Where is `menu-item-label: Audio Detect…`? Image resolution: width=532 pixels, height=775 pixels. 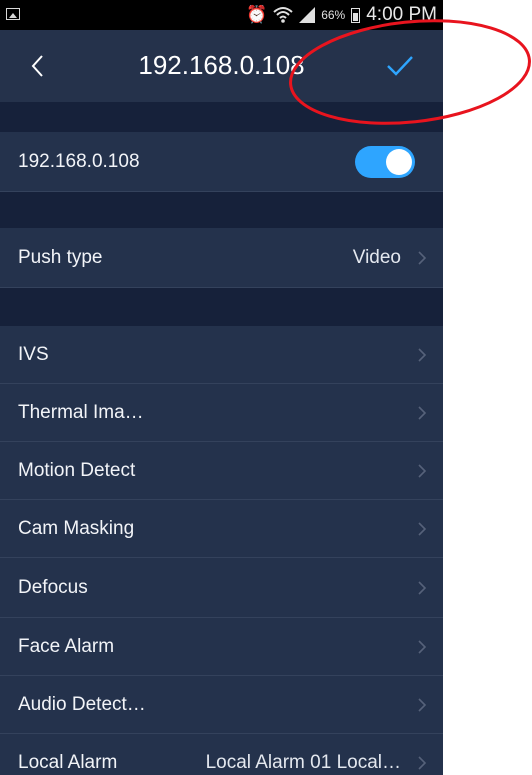
menu-item-label: Audio Detect… is located at coordinates (82, 704).